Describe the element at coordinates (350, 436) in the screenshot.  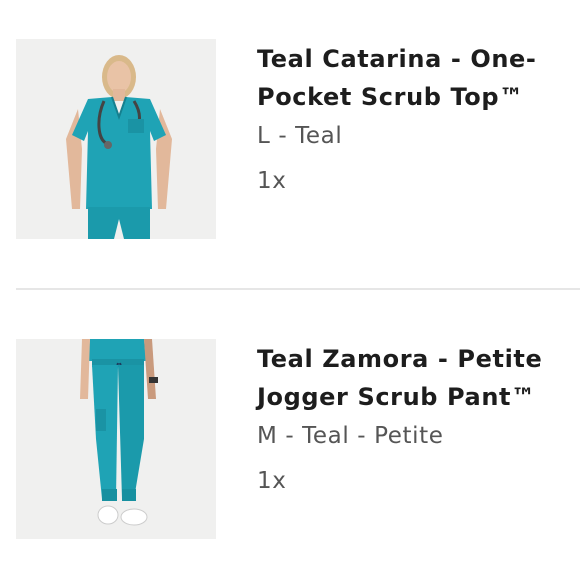
I see `product-variant: M - Teal - Petite` at that location.